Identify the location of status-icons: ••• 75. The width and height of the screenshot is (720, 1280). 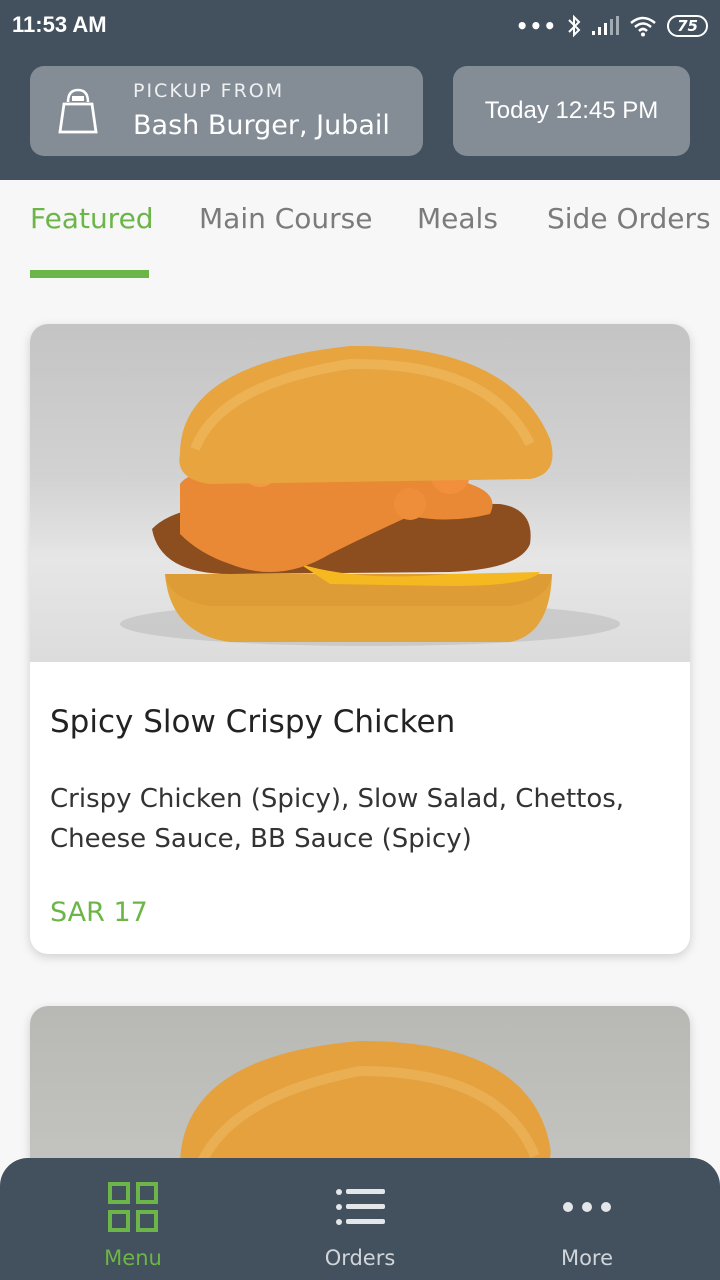
(612, 26).